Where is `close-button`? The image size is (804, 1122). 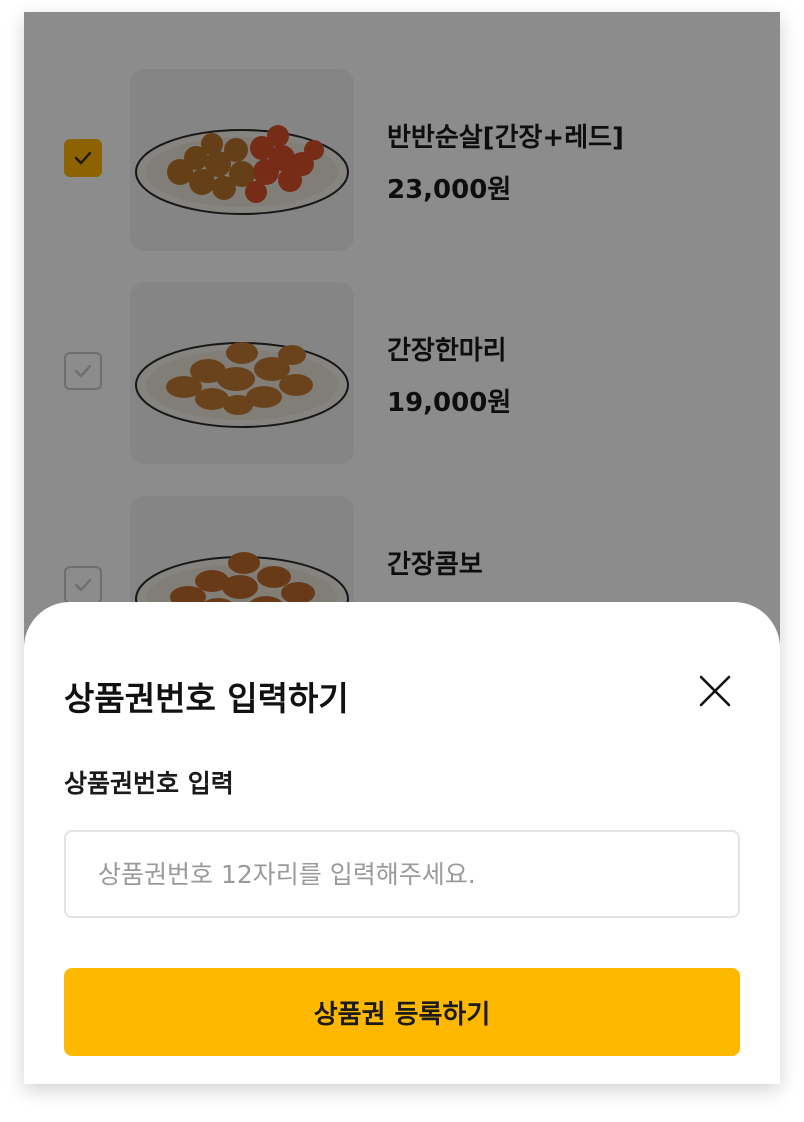 close-button is located at coordinates (715, 691).